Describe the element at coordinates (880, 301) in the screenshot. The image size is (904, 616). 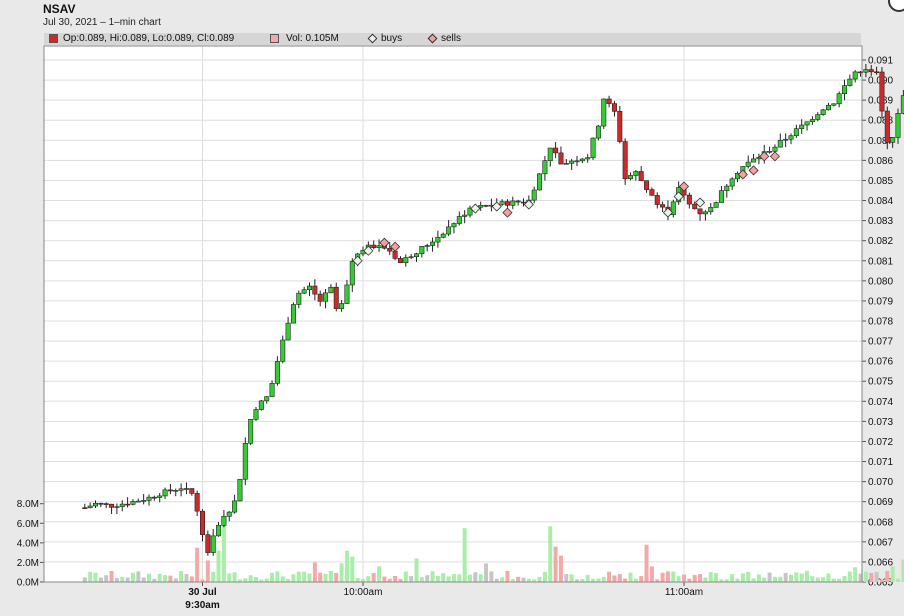
I see `price-tick-label: 0.079` at that location.